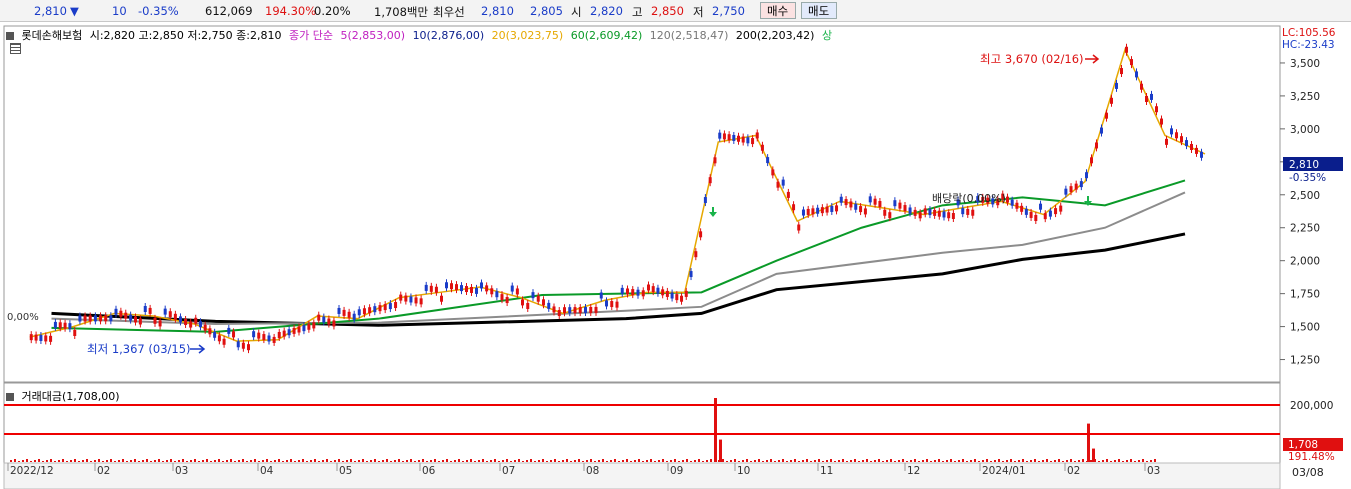  Describe the element at coordinates (698, 12) in the screenshot. I see `low-label: 저` at that location.